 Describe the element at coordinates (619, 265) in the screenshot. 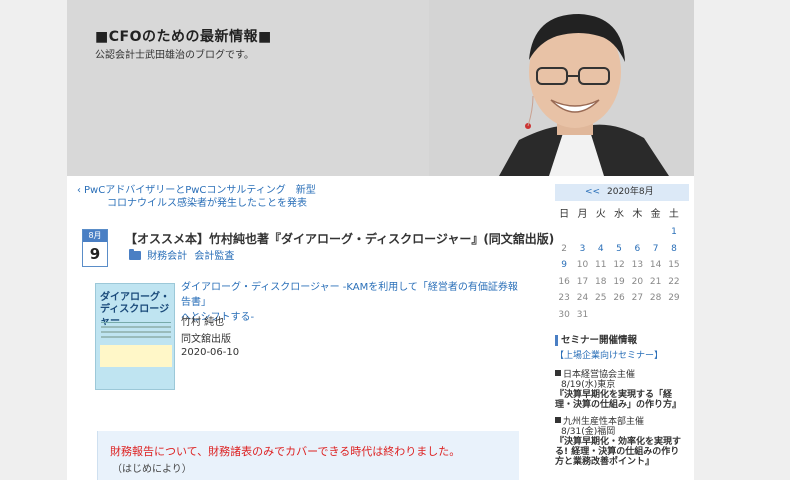

I see `calendar-day: 12` at that location.